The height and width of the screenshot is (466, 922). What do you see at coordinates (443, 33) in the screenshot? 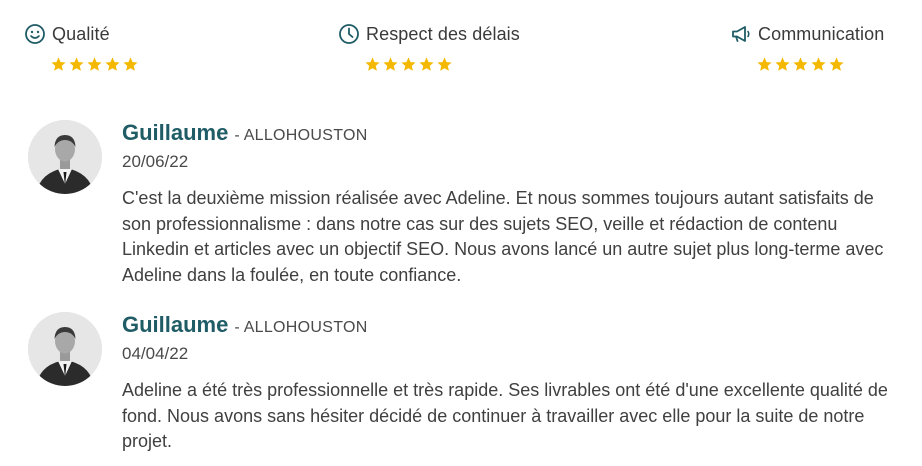
I see `rating-label-deadlines: Respect des délais` at bounding box center [443, 33].